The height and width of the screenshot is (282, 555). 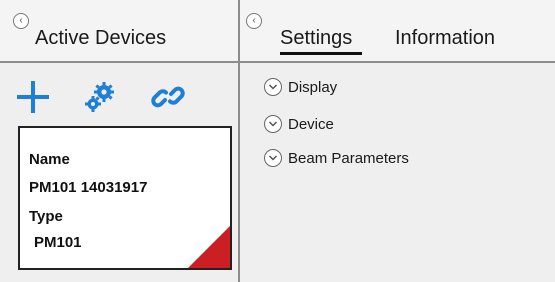 What do you see at coordinates (209, 247) in the screenshot?
I see `connection-status-flag` at bounding box center [209, 247].